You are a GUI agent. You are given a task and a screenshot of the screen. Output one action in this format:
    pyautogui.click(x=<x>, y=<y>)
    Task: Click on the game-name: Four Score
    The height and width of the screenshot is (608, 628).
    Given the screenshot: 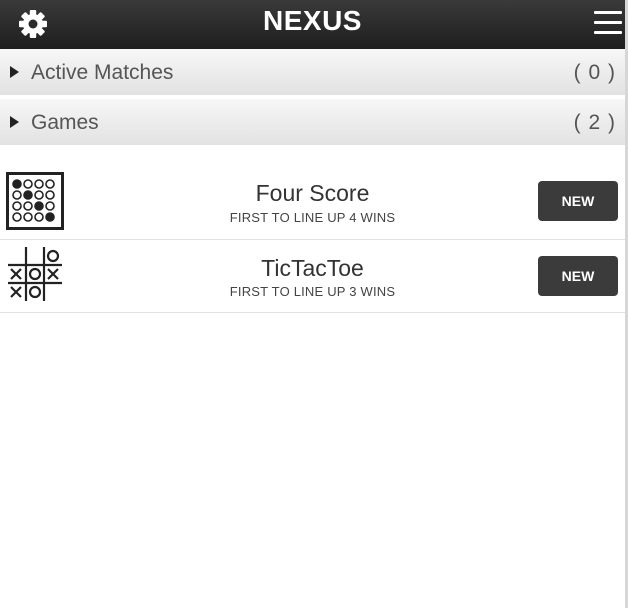 What is the action you would take?
    pyautogui.click(x=312, y=193)
    